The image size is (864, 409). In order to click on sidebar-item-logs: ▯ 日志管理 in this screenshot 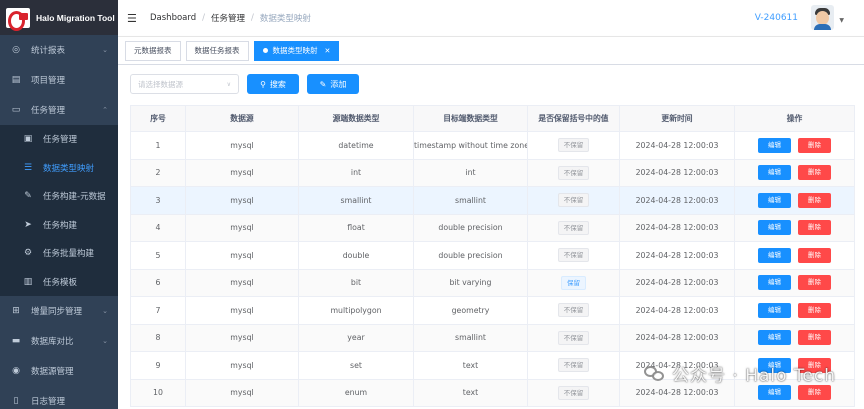, I will do `click(59, 397)`.